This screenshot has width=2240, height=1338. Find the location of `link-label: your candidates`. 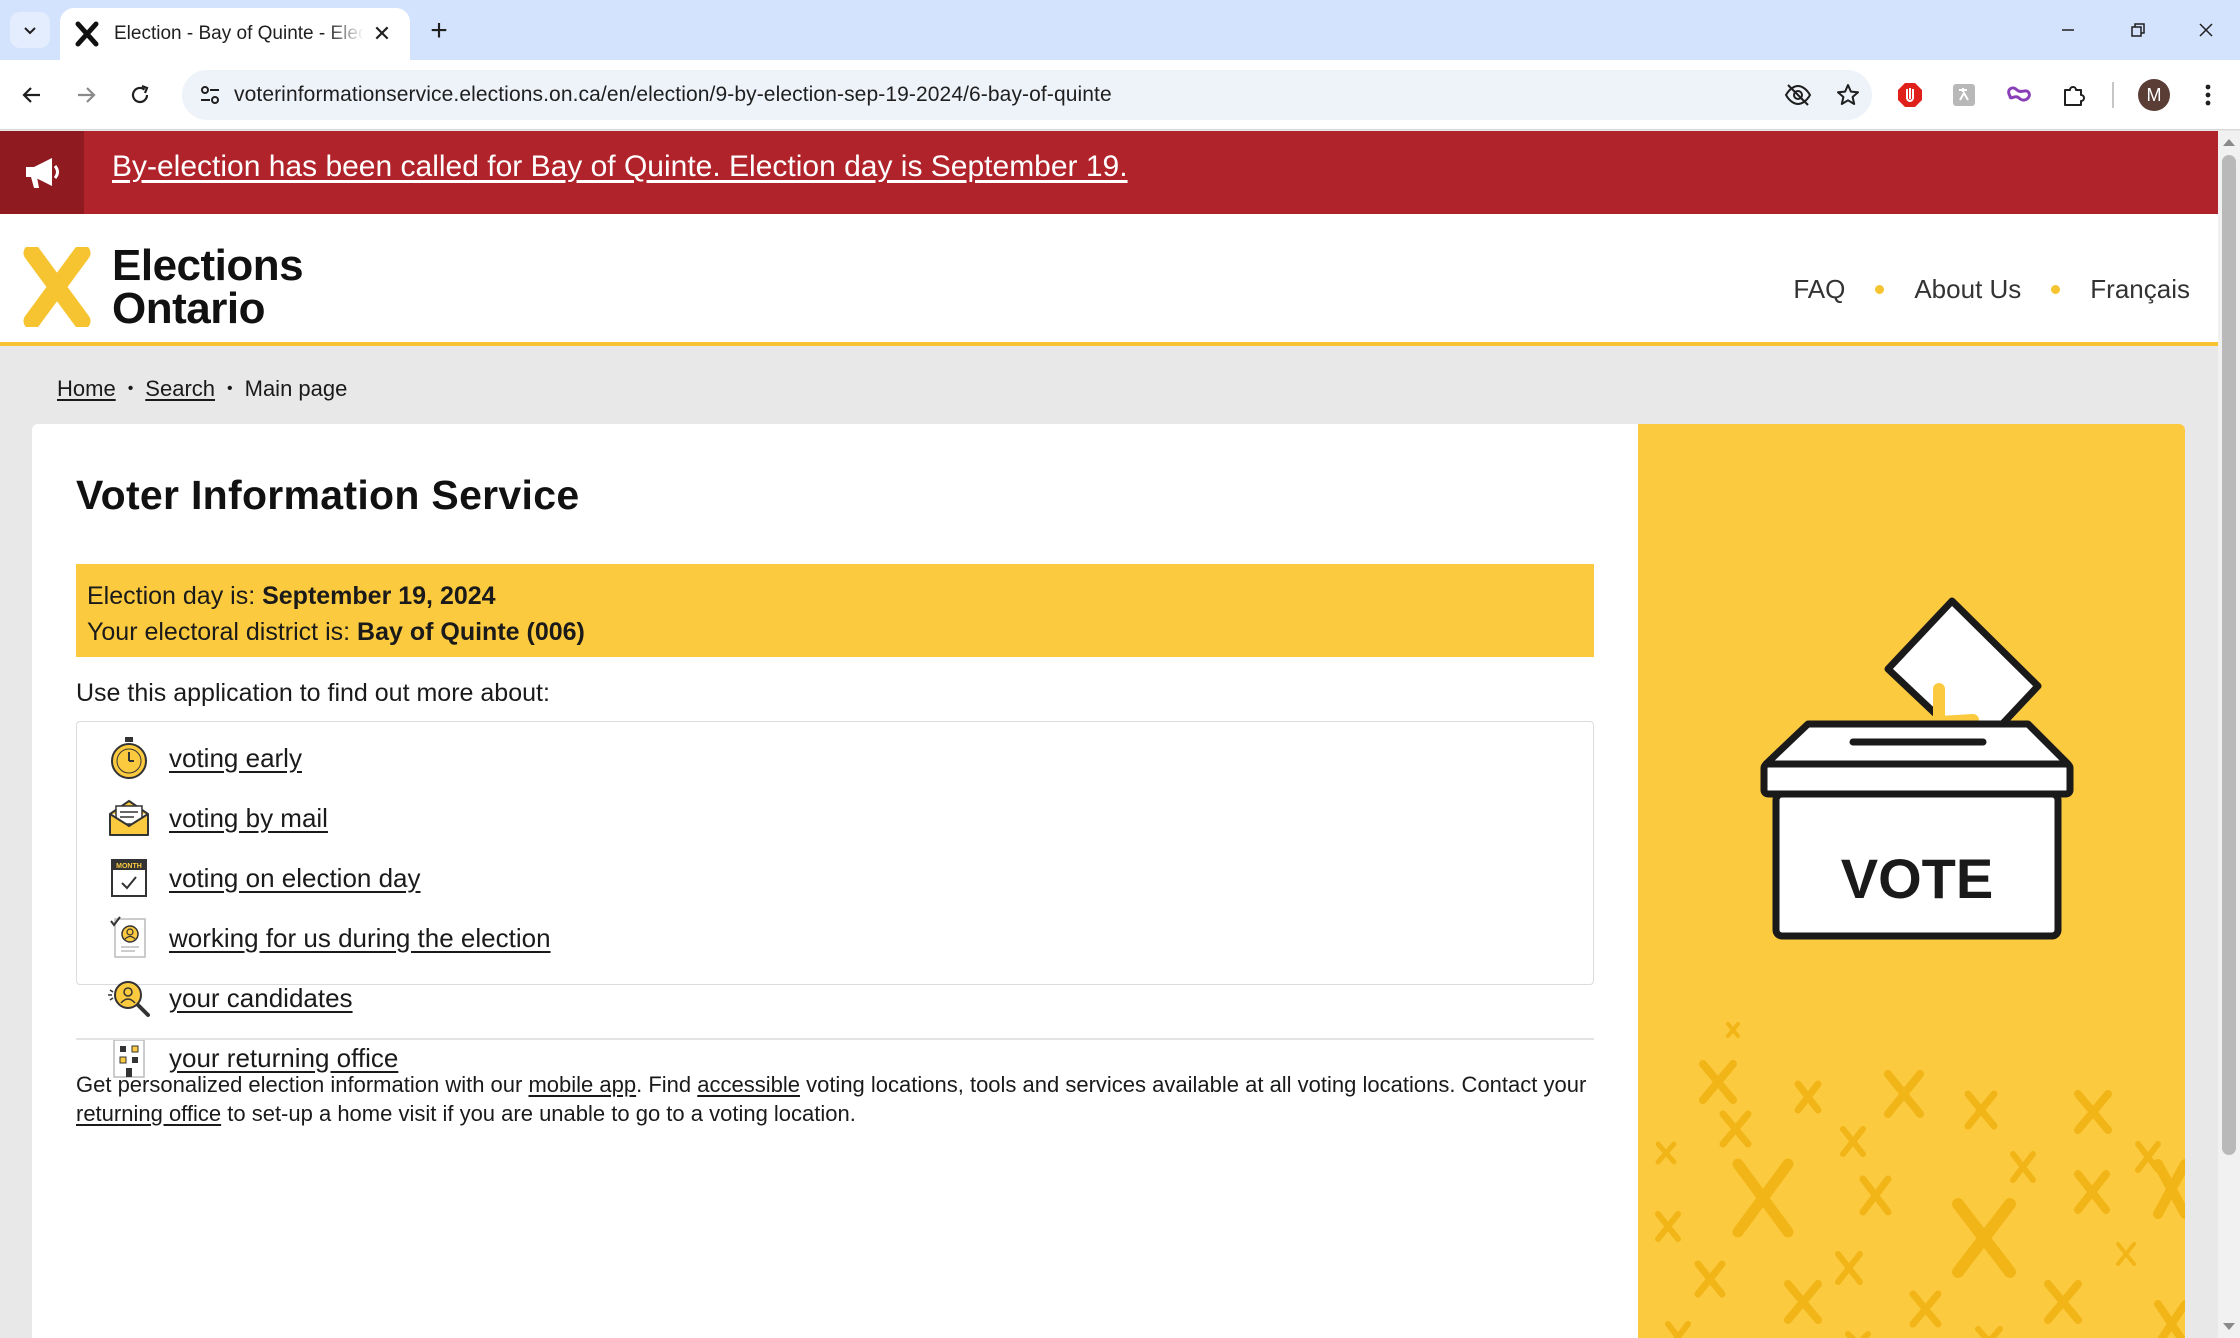

link-label: your candidates is located at coordinates (261, 998).